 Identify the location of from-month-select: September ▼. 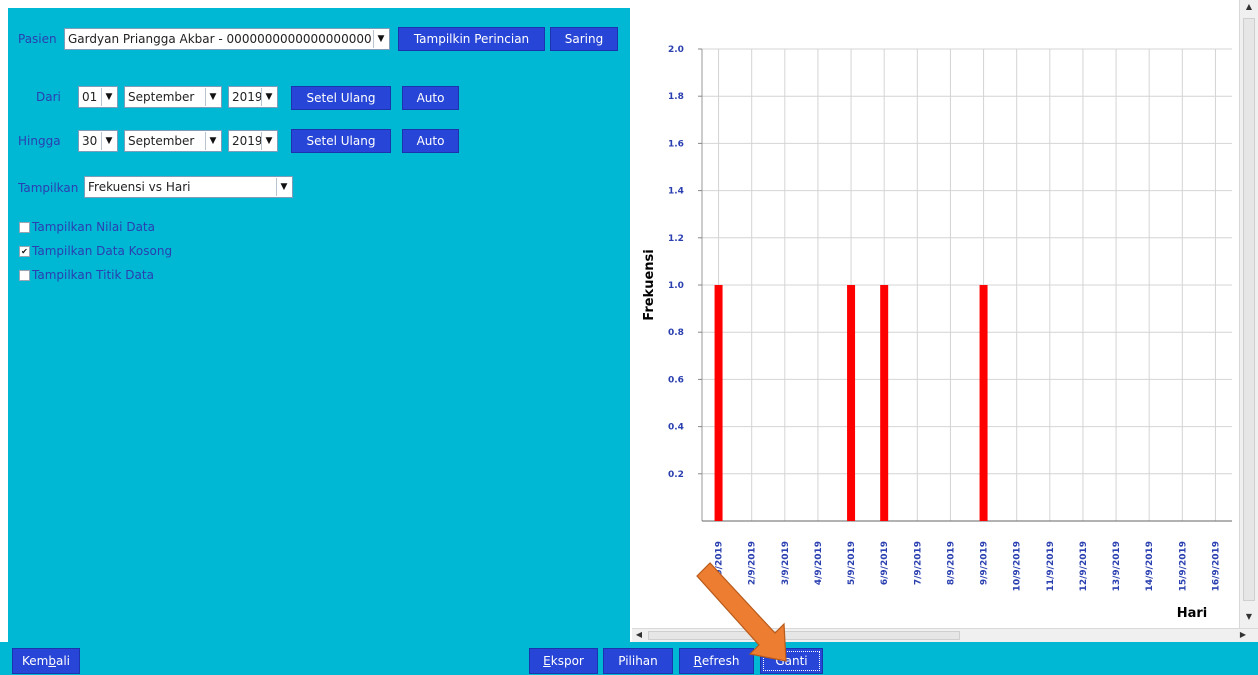
(173, 97).